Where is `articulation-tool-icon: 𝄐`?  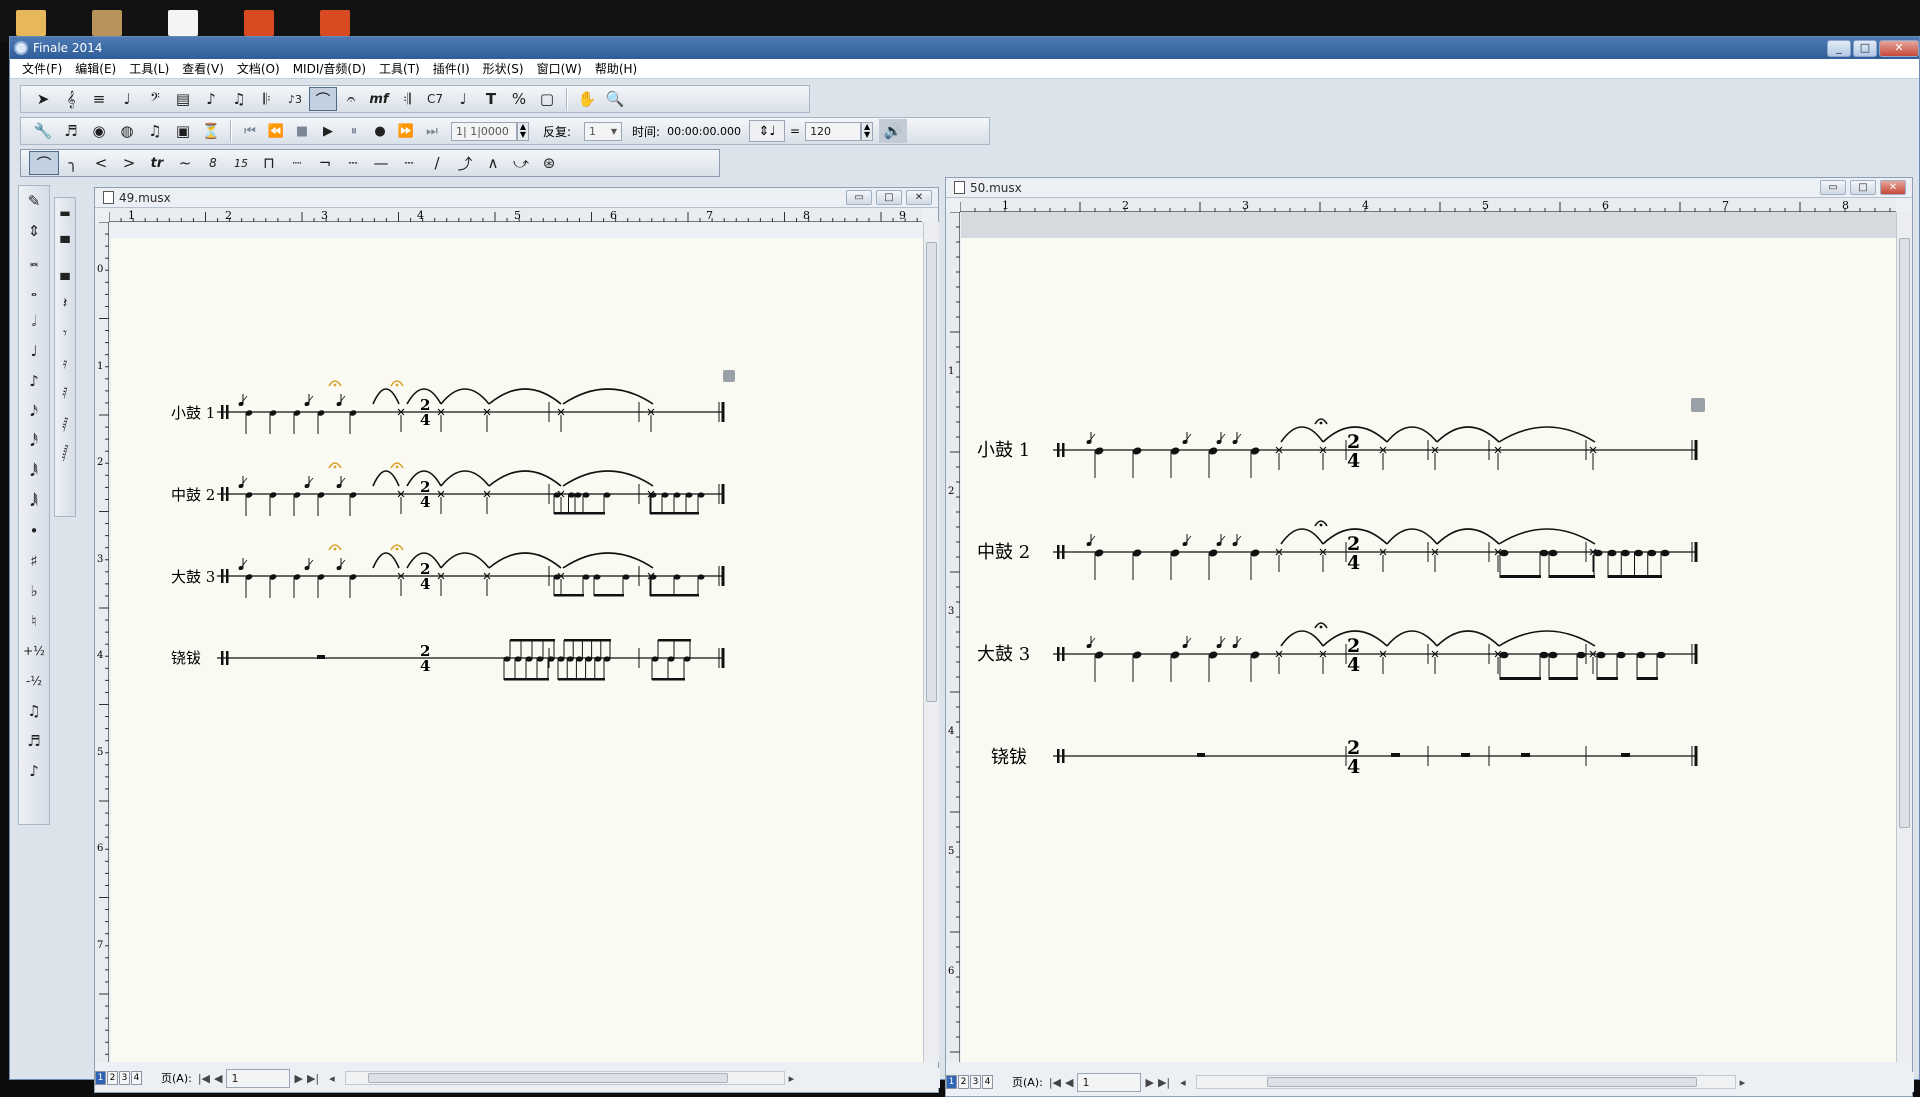
articulation-tool-icon: 𝄐 is located at coordinates (351, 99).